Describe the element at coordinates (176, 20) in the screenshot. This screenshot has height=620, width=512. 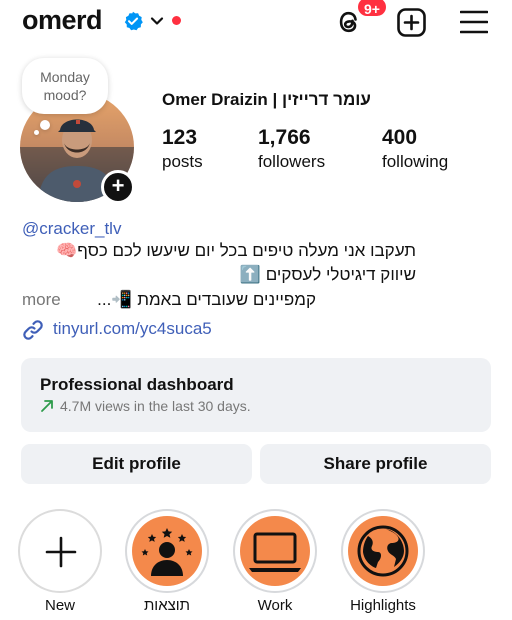
I see `unread-dot` at that location.